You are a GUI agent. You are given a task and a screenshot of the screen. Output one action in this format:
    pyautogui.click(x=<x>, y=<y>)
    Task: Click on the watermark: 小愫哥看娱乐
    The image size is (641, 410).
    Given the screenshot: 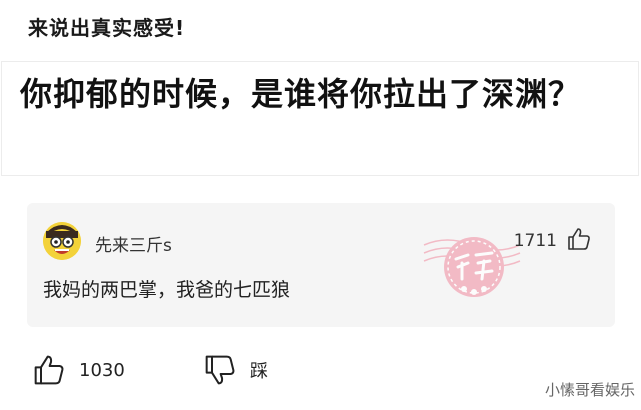 What is the action you would take?
    pyautogui.click(x=589, y=390)
    